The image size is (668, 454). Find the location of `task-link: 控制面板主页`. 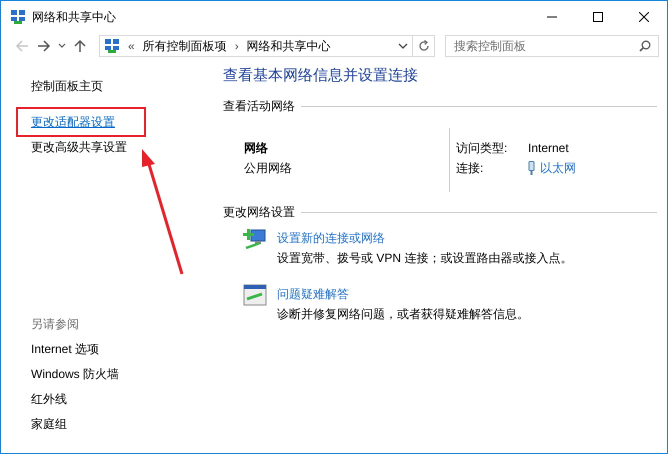

task-link: 控制面板主页 is located at coordinates (67, 86).